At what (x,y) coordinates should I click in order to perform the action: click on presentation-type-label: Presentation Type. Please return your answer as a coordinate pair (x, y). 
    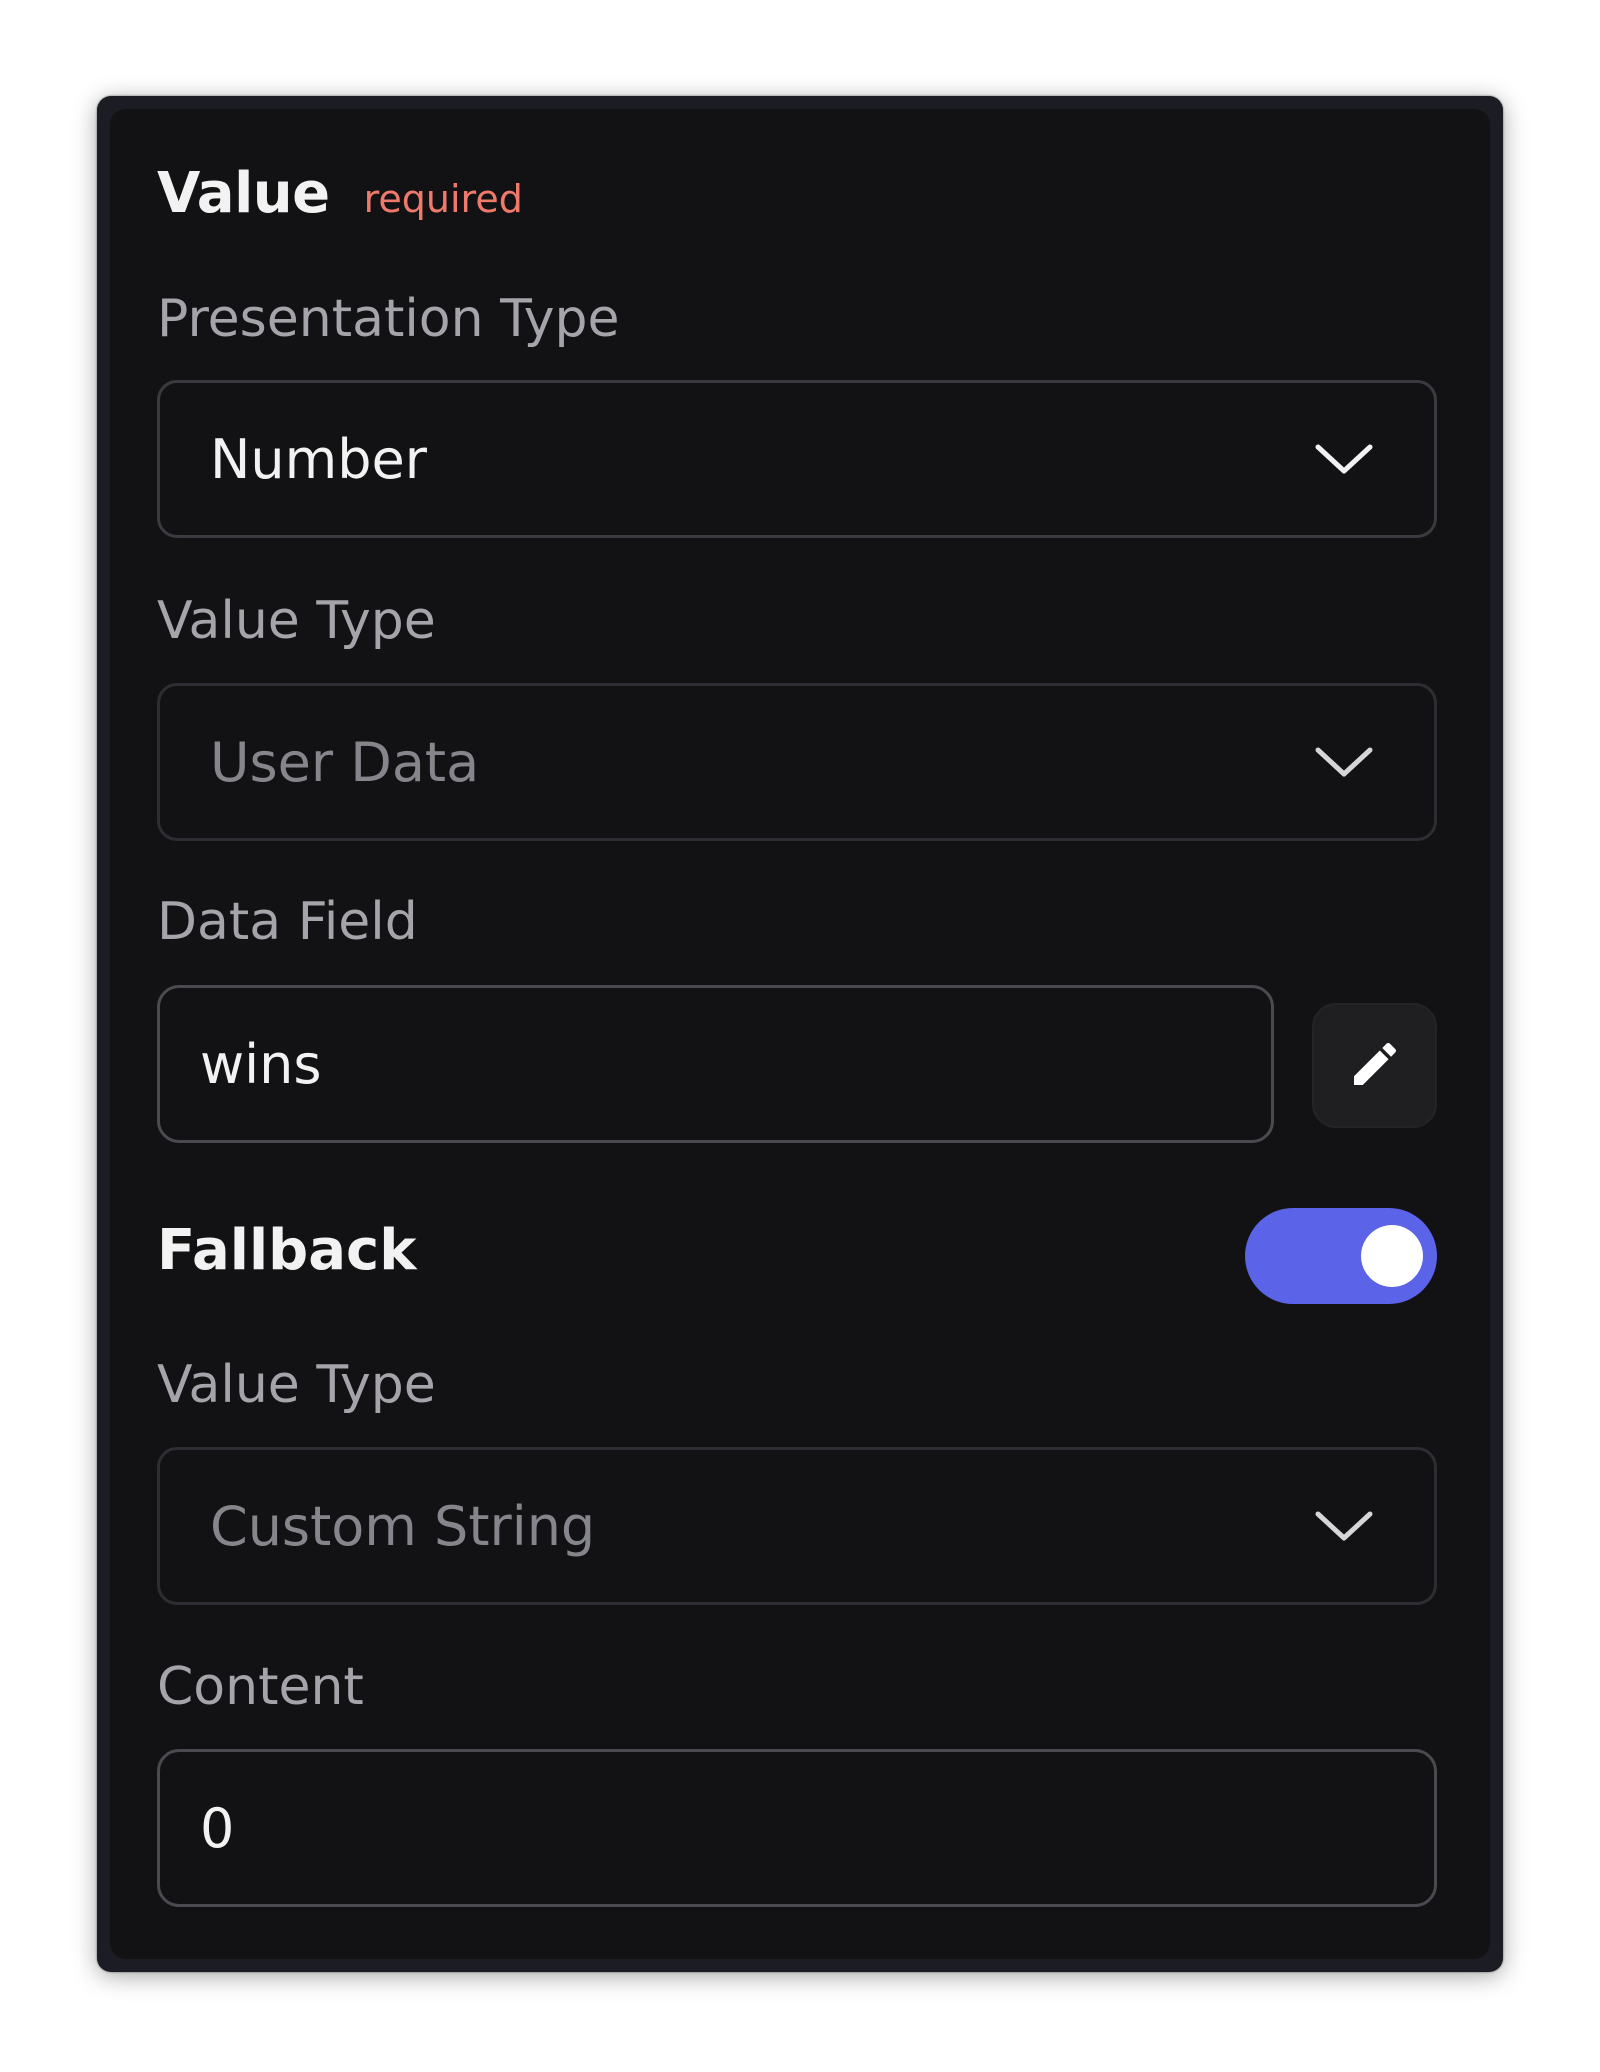
    Looking at the image, I should click on (388, 319).